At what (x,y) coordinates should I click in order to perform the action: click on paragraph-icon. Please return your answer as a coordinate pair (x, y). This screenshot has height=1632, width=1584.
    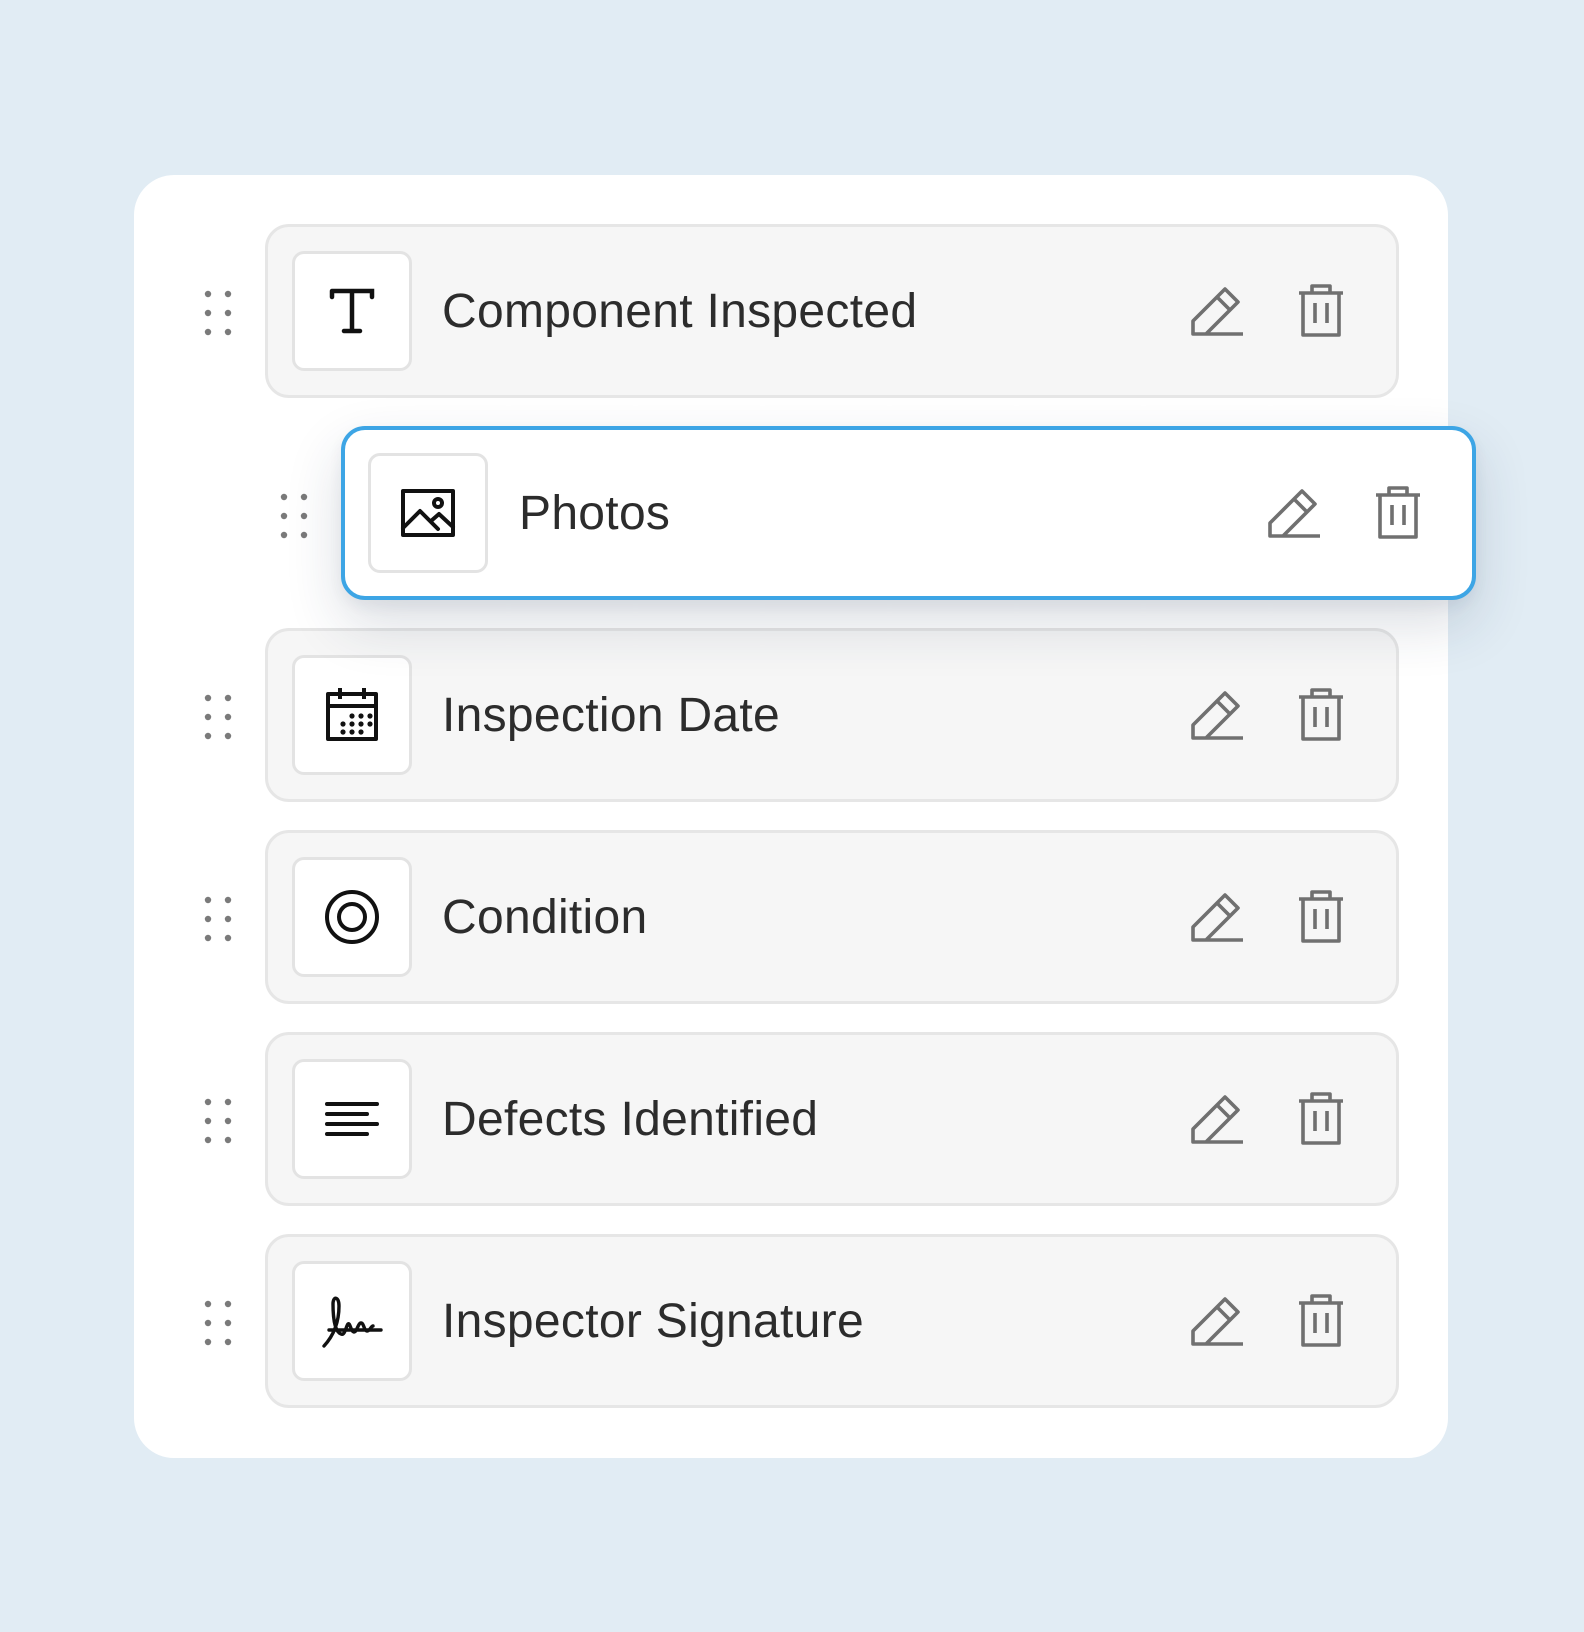
    Looking at the image, I should click on (352, 1119).